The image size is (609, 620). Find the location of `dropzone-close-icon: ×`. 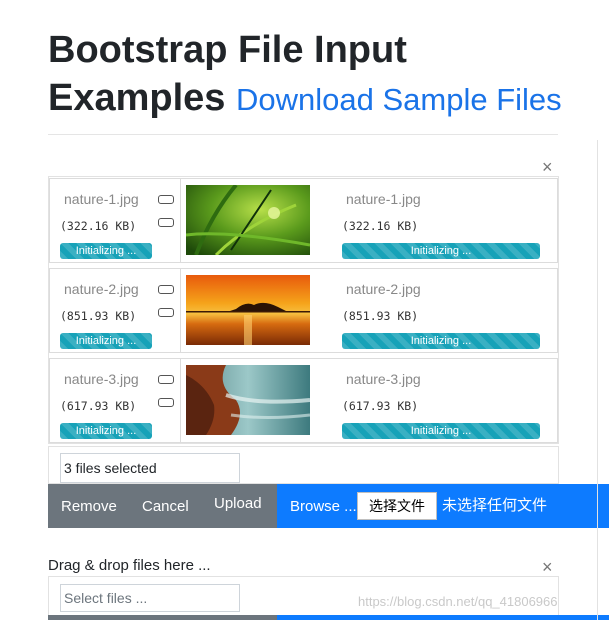

dropzone-close-icon: × is located at coordinates (547, 567).